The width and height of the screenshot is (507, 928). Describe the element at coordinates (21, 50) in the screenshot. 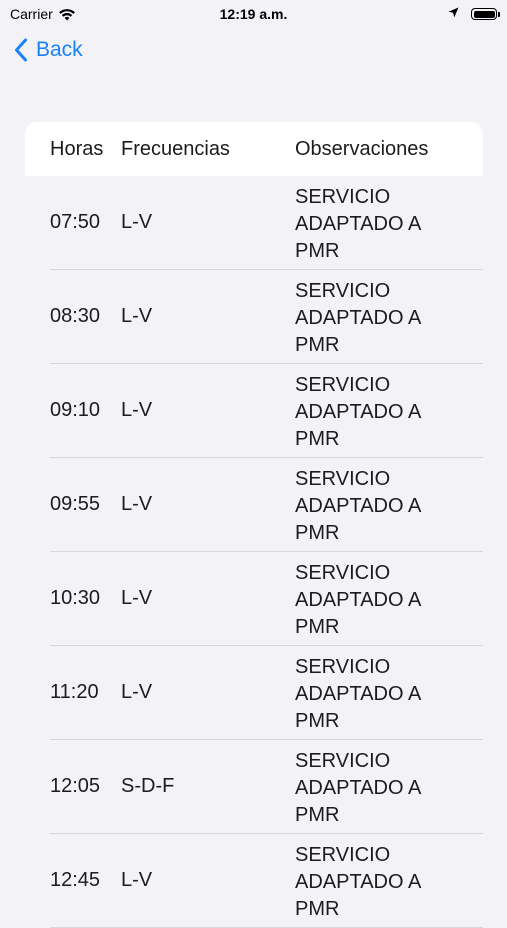

I see `chevron-left-icon` at that location.